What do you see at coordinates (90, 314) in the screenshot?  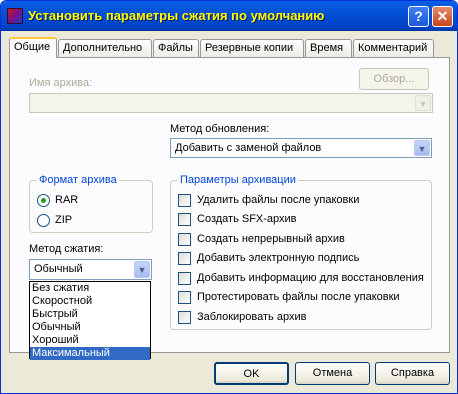 I see `dropdown-option: Быстрый` at bounding box center [90, 314].